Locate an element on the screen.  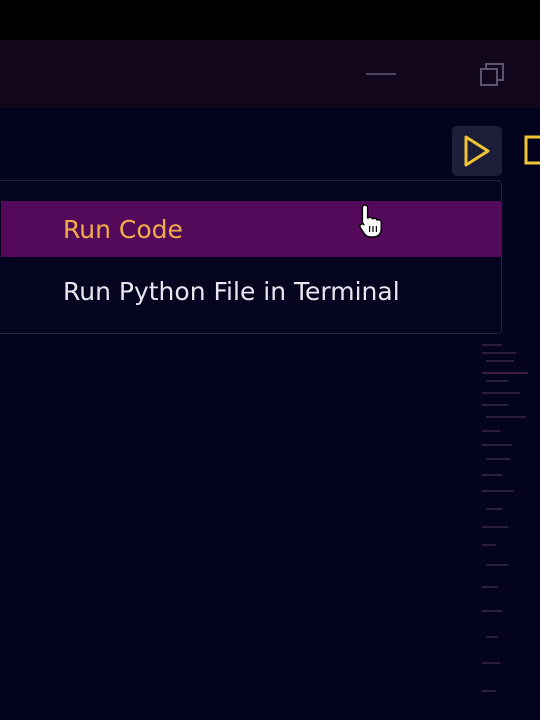
run-button is located at coordinates (477, 151).